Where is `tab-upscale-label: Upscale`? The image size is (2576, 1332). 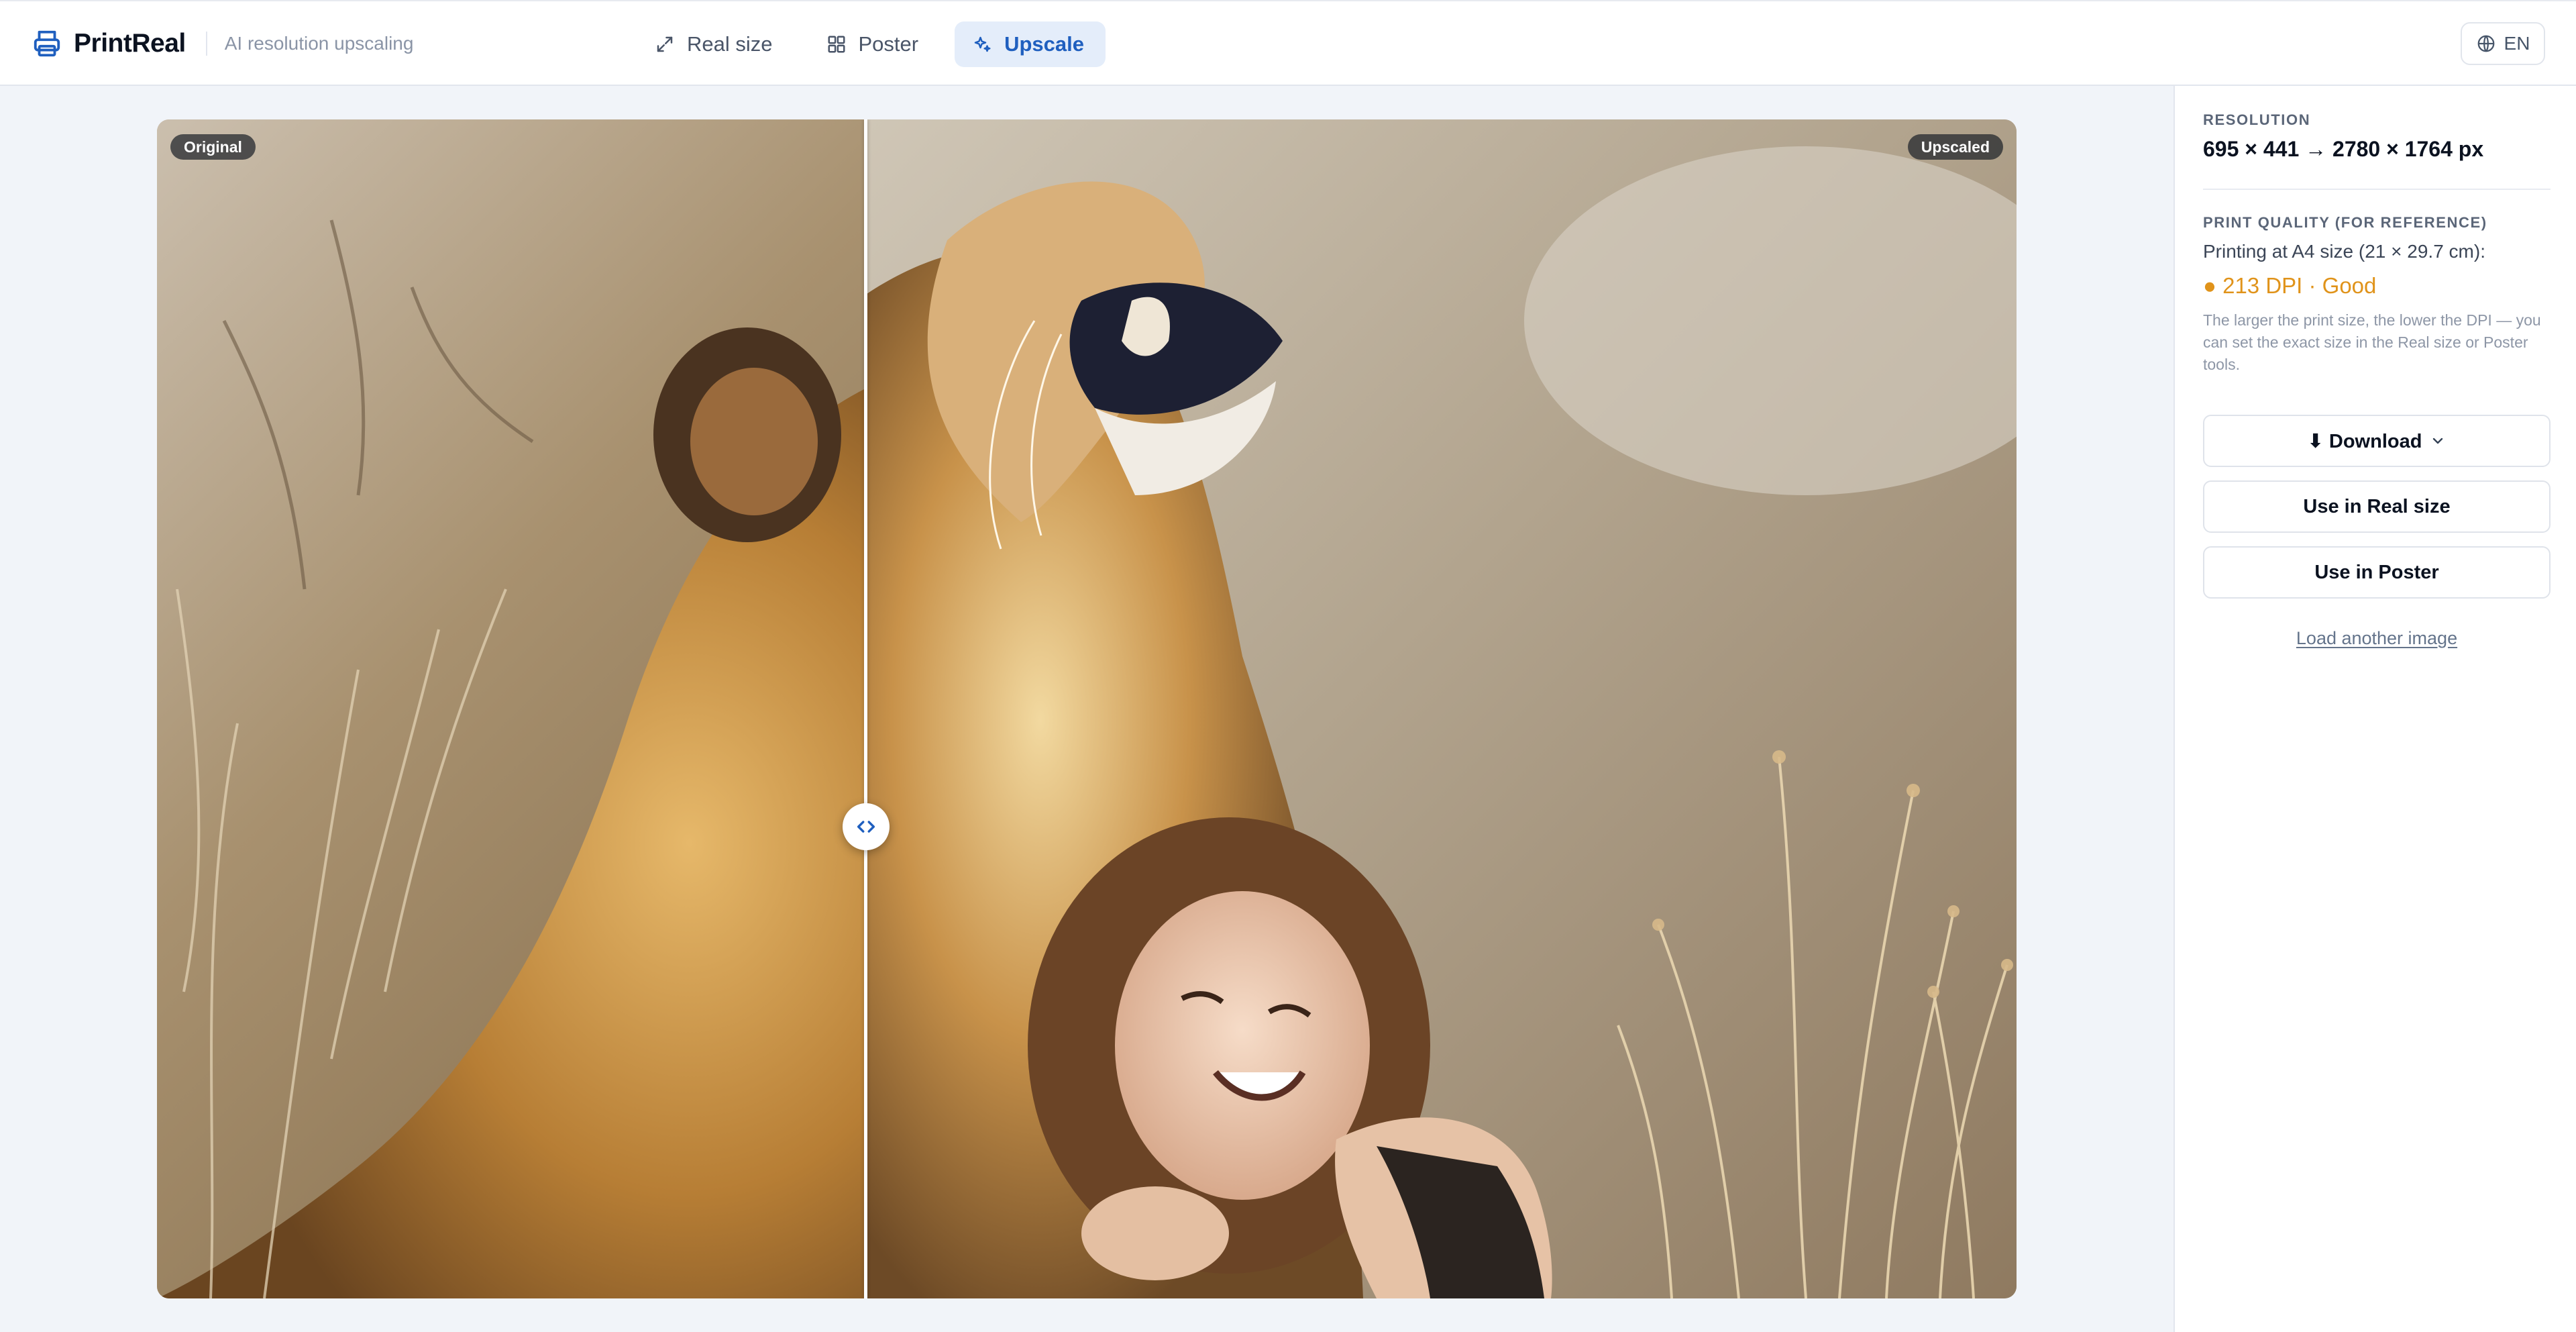 tab-upscale-label: Upscale is located at coordinates (1044, 44).